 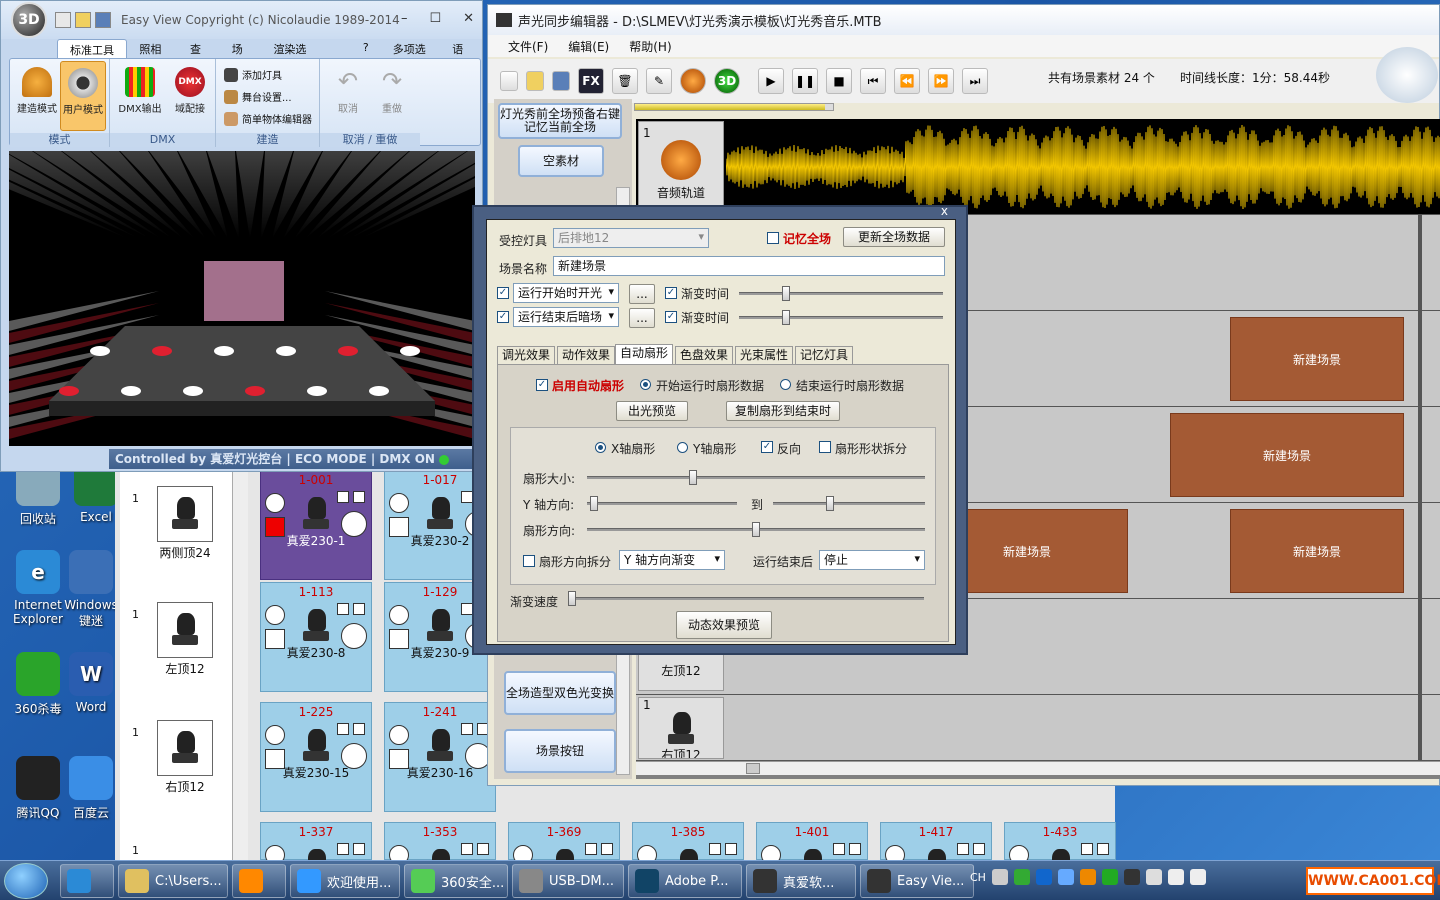 I want to click on fade-time-1-slider, so click(x=841, y=293).